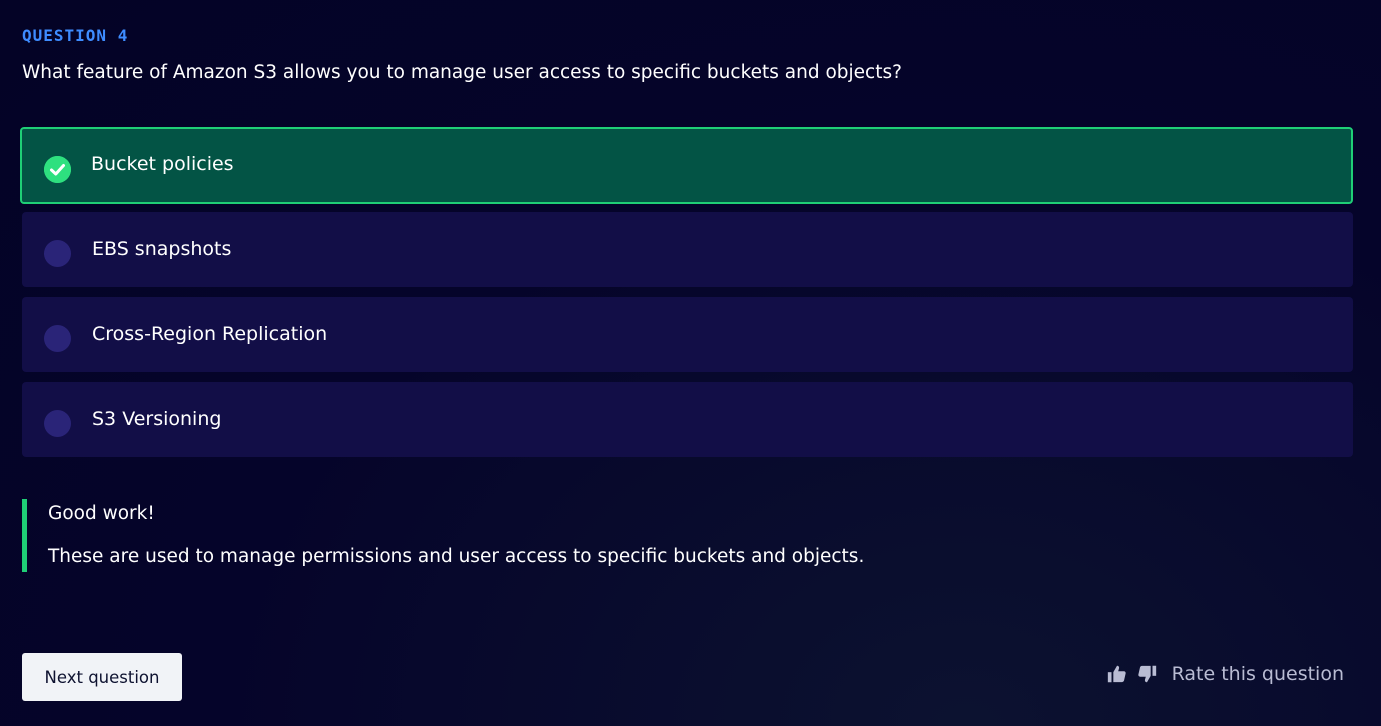  What do you see at coordinates (686, 165) in the screenshot?
I see `answer-option-bucket-policies: Bucket policies` at bounding box center [686, 165].